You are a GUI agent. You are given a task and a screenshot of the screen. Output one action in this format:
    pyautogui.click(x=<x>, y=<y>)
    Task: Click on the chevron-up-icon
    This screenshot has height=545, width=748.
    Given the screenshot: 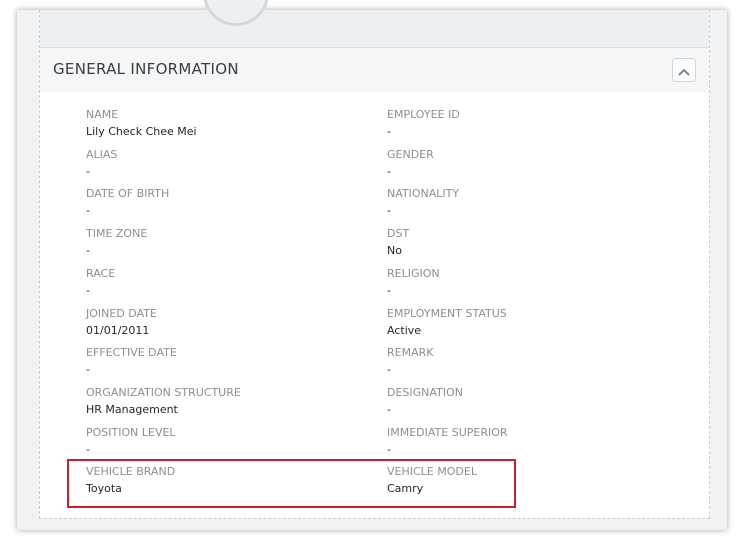 What is the action you would take?
    pyautogui.click(x=684, y=70)
    